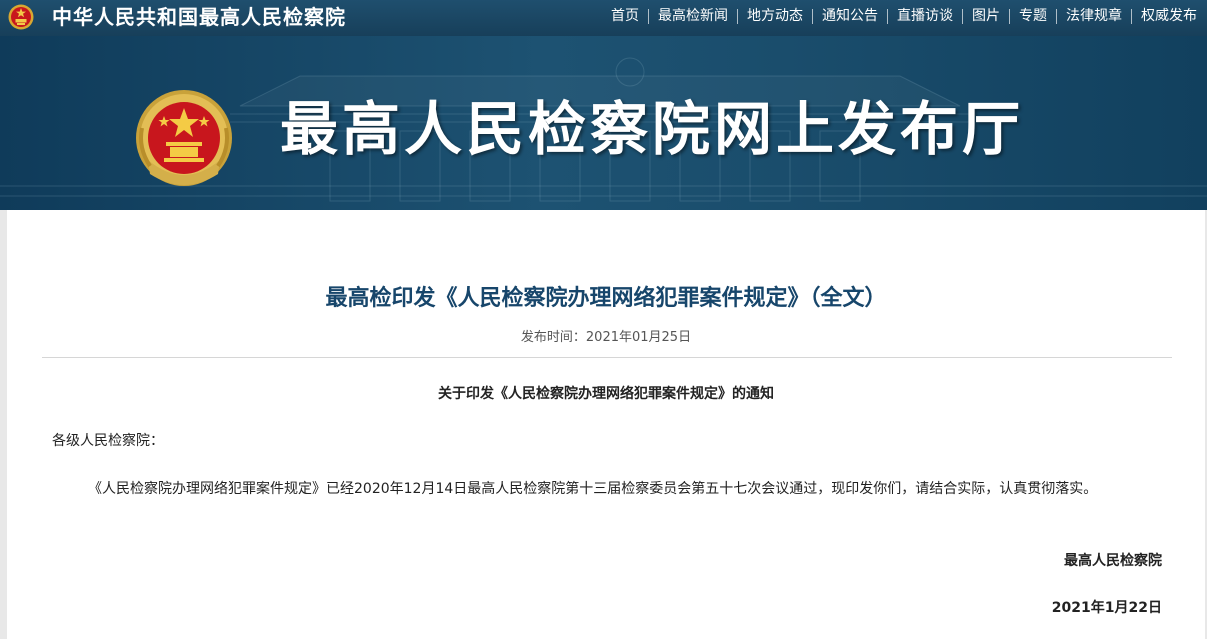 Image resolution: width=1207 pixels, height=639 pixels. Describe the element at coordinates (986, 16) in the screenshot. I see `nav-item-pictures: 图片` at that location.